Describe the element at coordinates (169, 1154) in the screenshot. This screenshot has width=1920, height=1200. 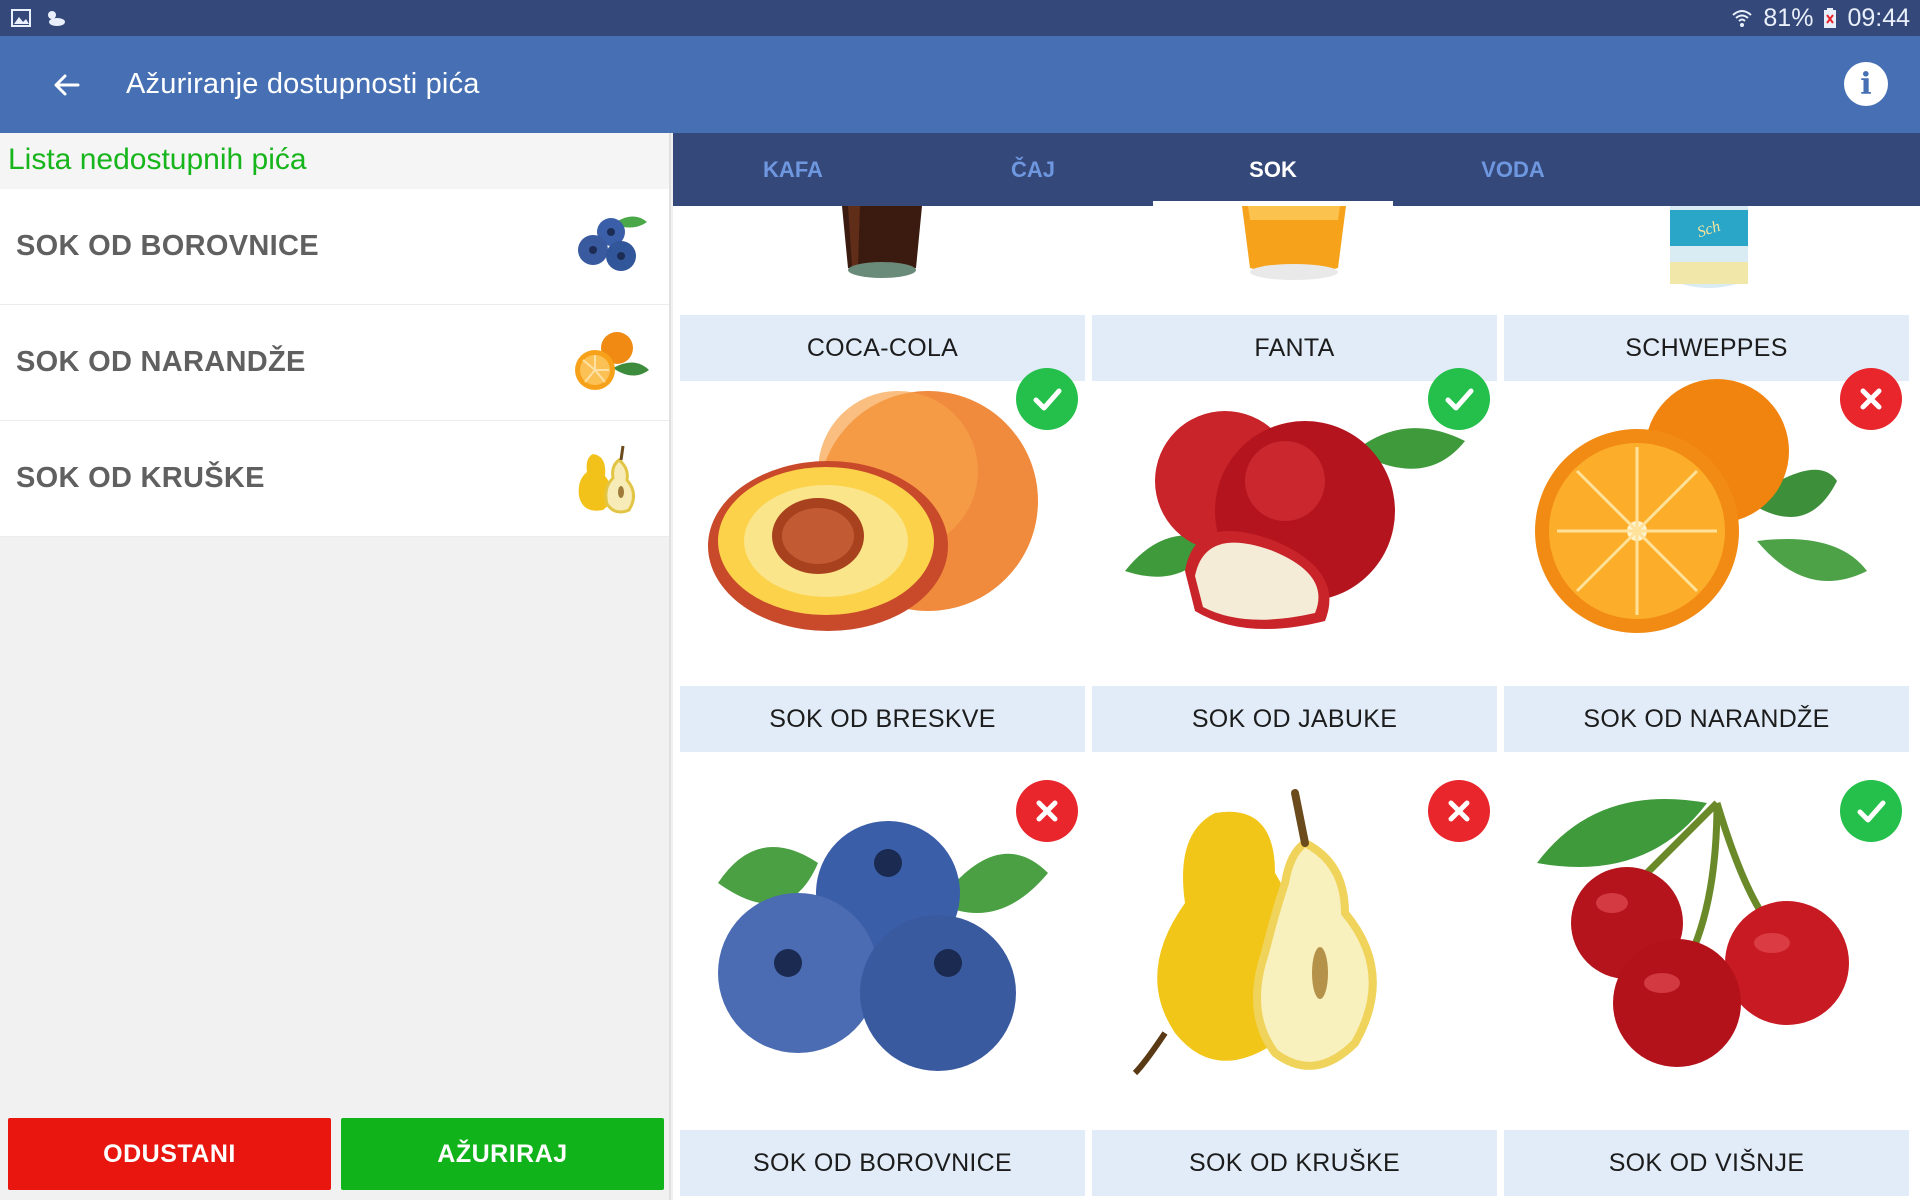
I see `cancel-button: ODUSTANI` at that location.